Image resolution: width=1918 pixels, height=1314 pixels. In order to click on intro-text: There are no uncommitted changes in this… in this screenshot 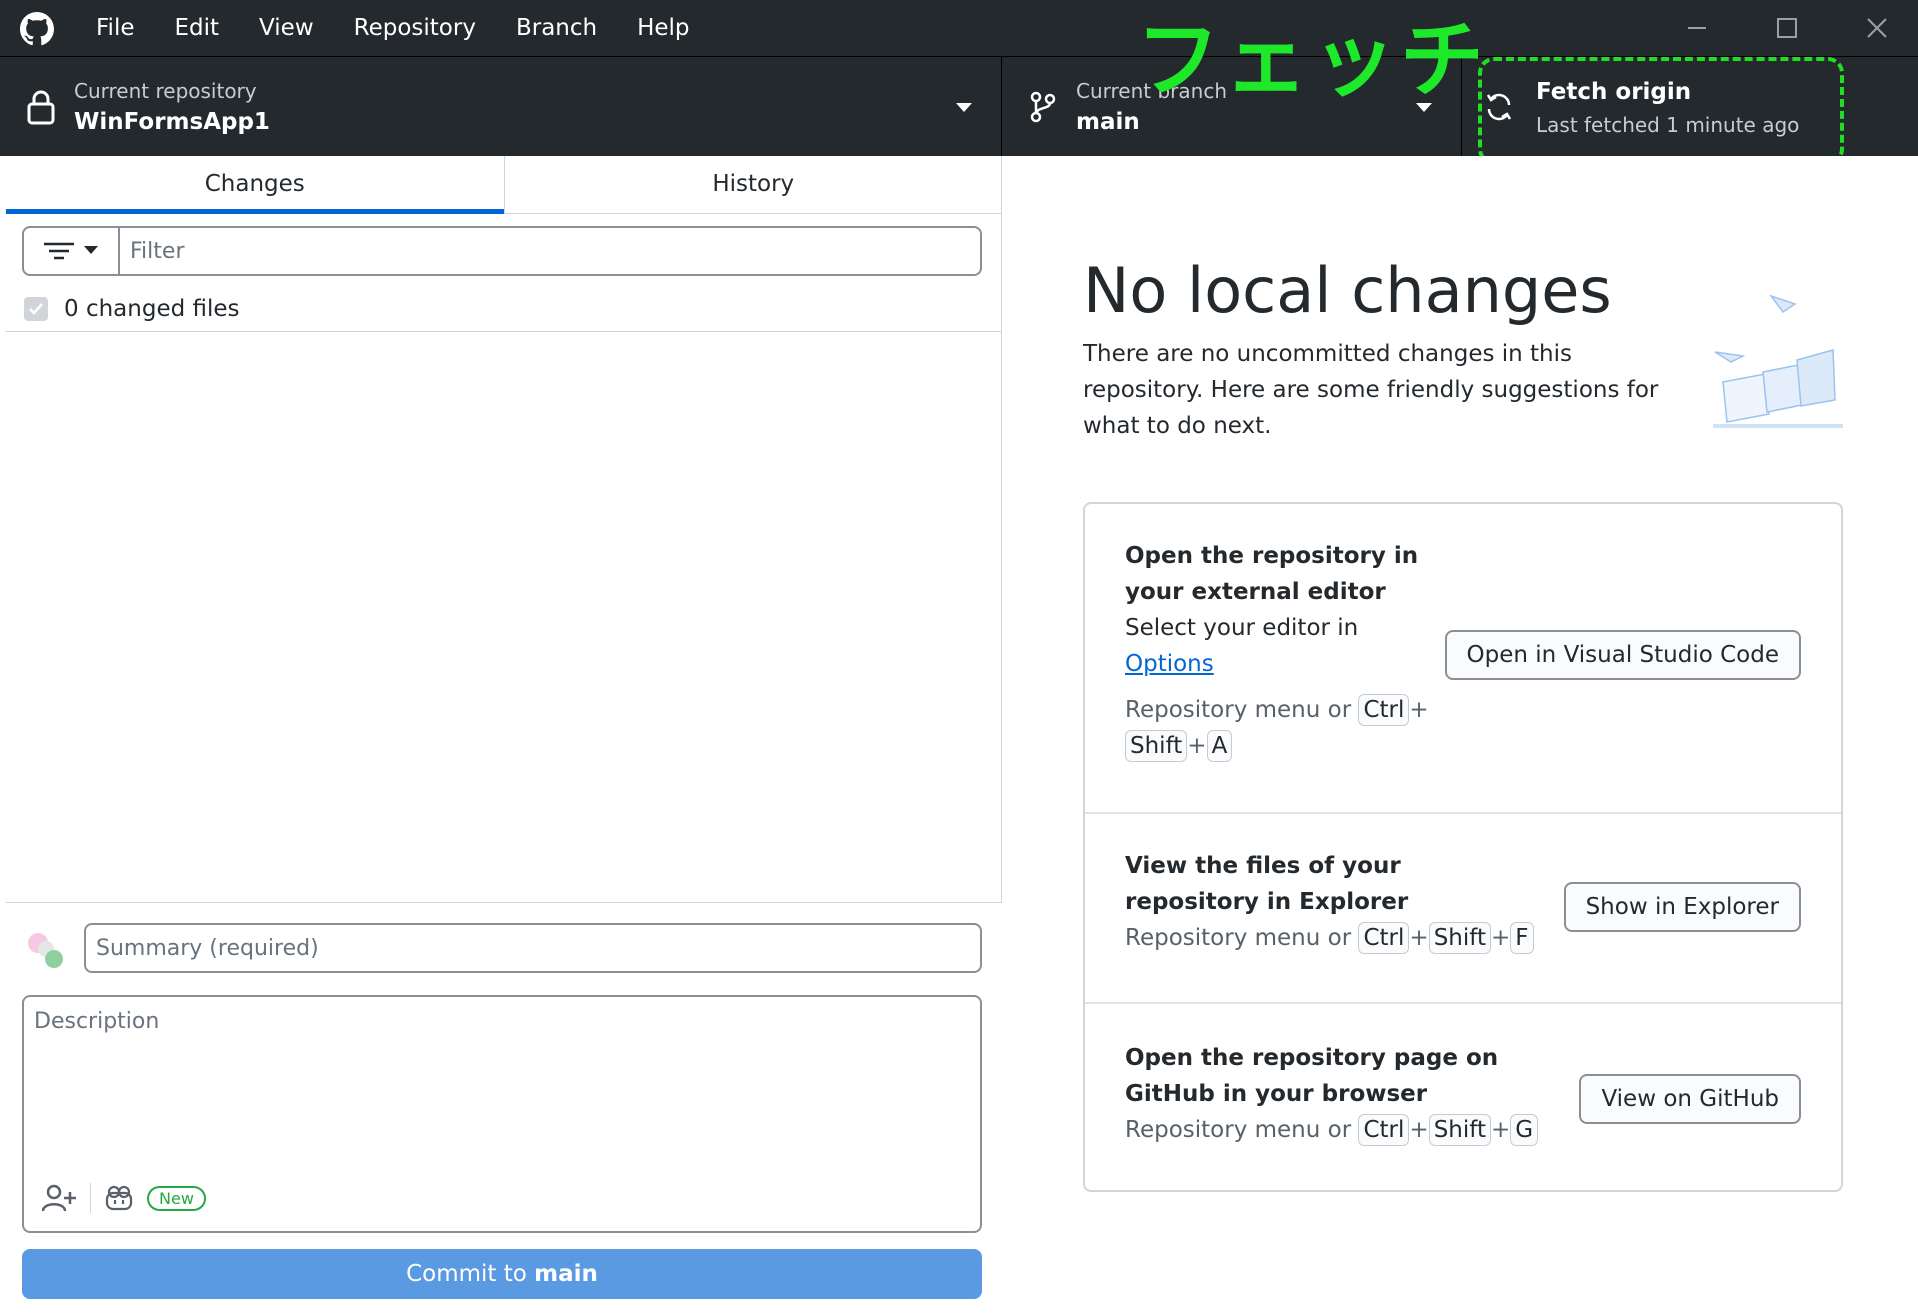, I will do `click(1371, 390)`.